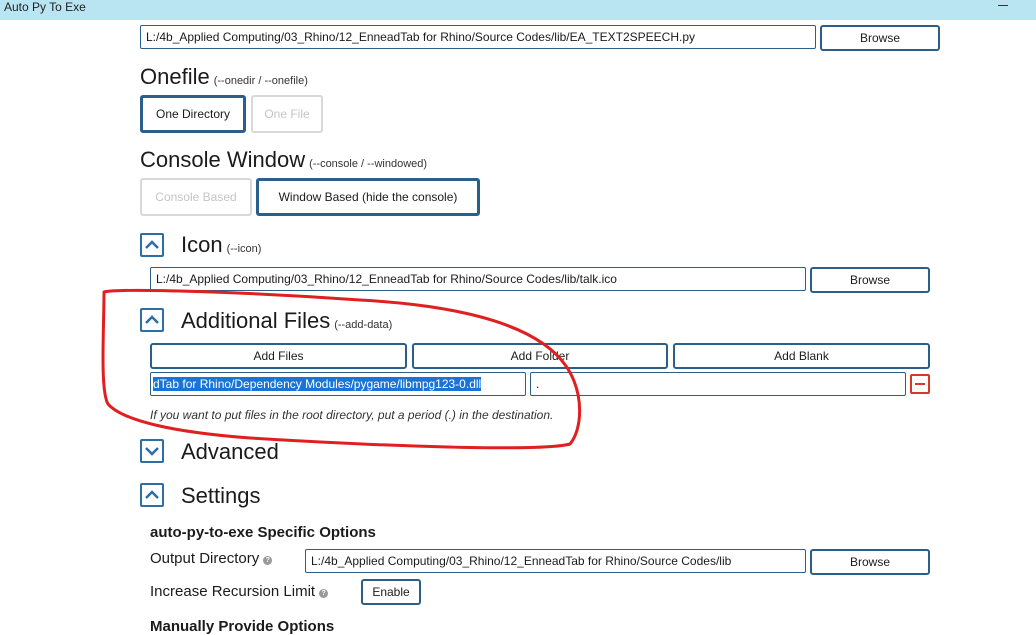 The width and height of the screenshot is (1036, 635). What do you see at coordinates (287, 114) in the screenshot?
I see `one-file-button: One File` at bounding box center [287, 114].